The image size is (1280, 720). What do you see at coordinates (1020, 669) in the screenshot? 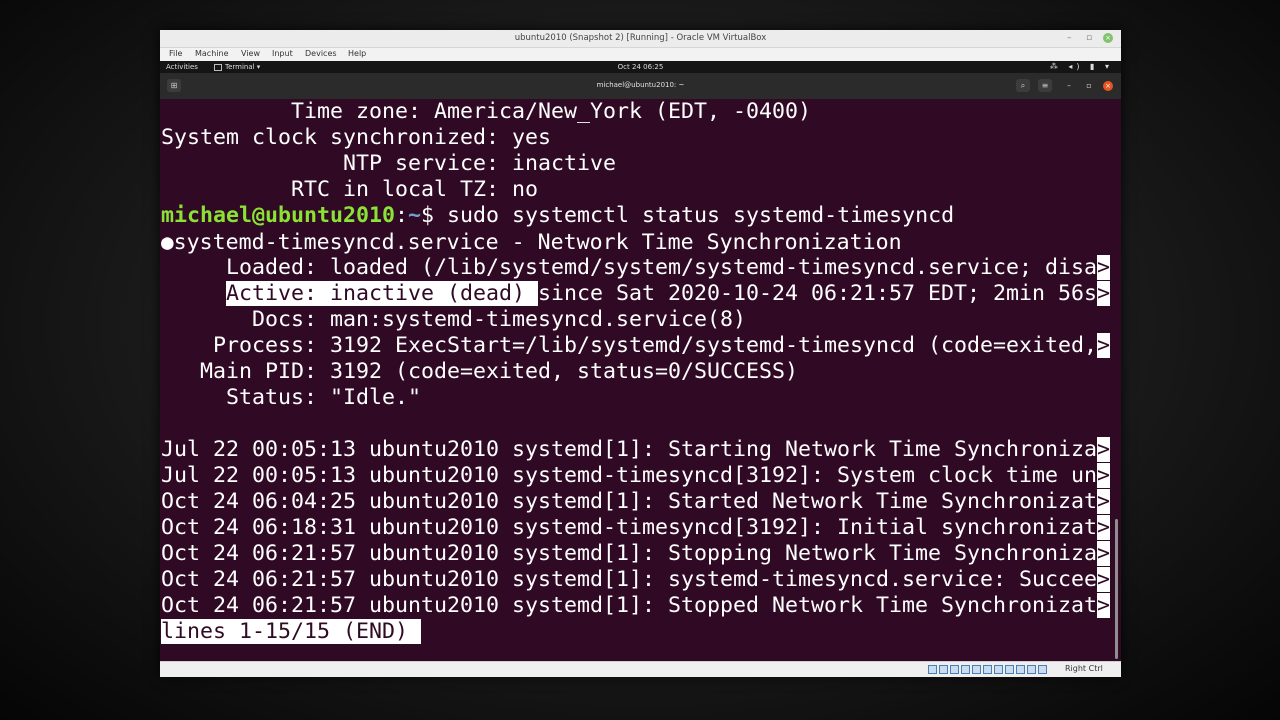
I see `cpu-icon` at bounding box center [1020, 669].